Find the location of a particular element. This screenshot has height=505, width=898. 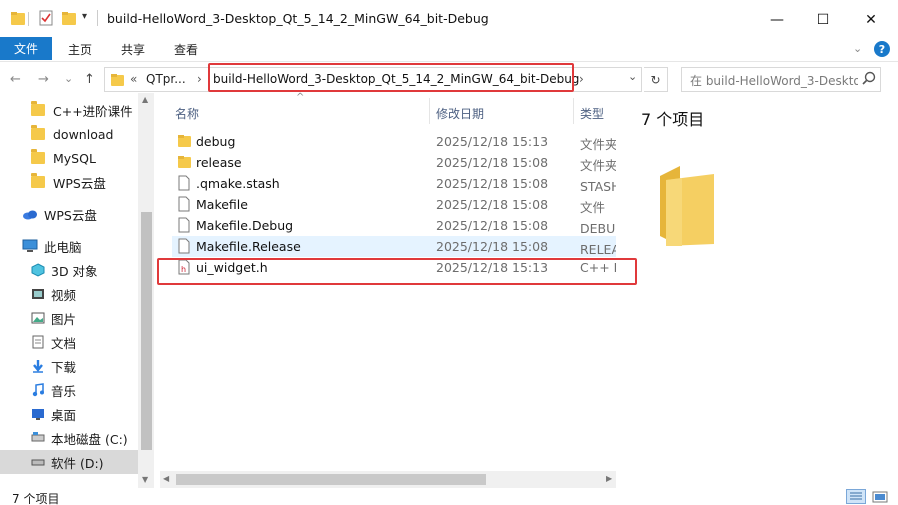

sidebar-item-label: 音乐 is located at coordinates (64, 391).